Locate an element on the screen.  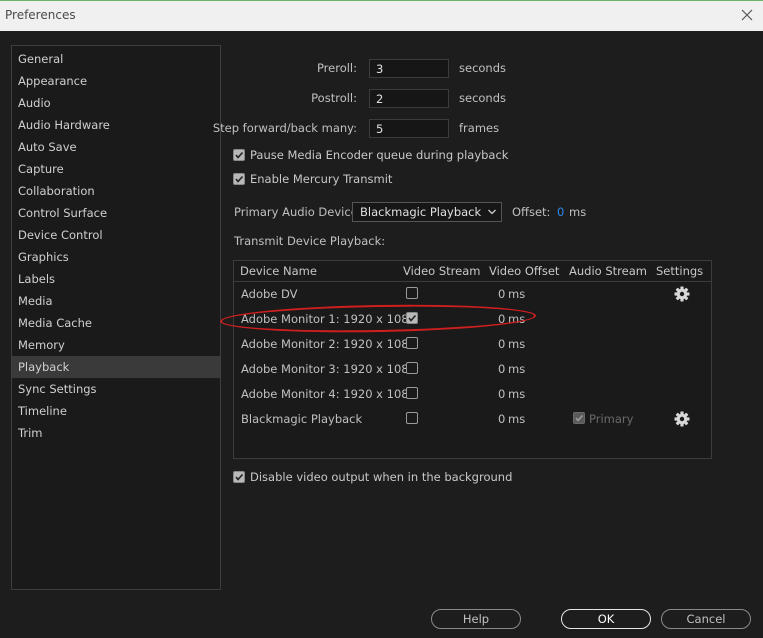
sidebar-item-auto-save: Auto Save is located at coordinates (116, 147).